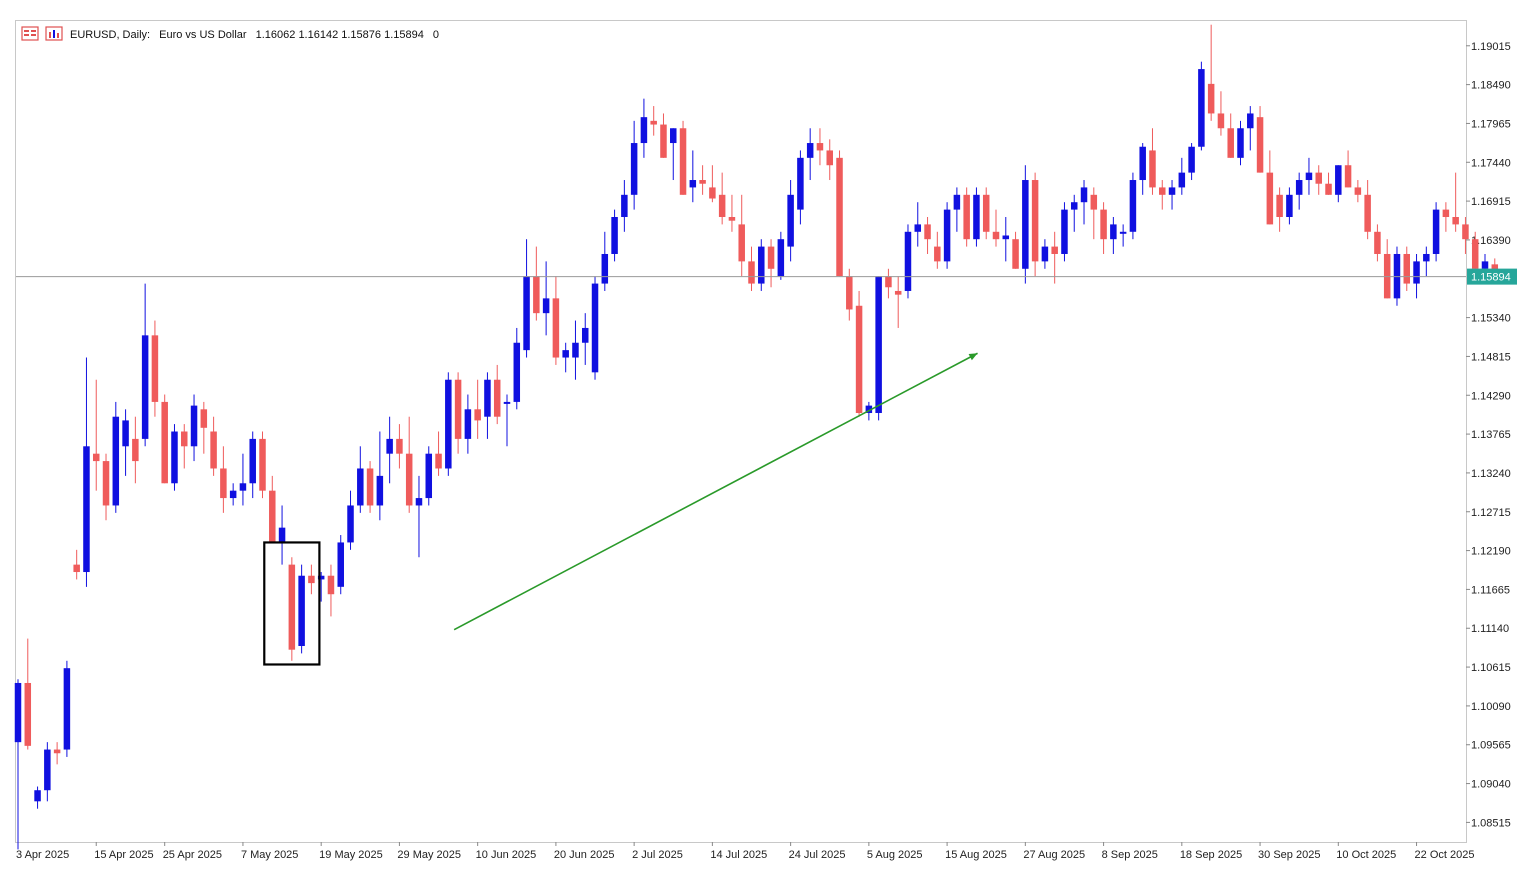  Describe the element at coordinates (1491, 513) in the screenshot. I see `y-tick-label: 1.12715` at that location.